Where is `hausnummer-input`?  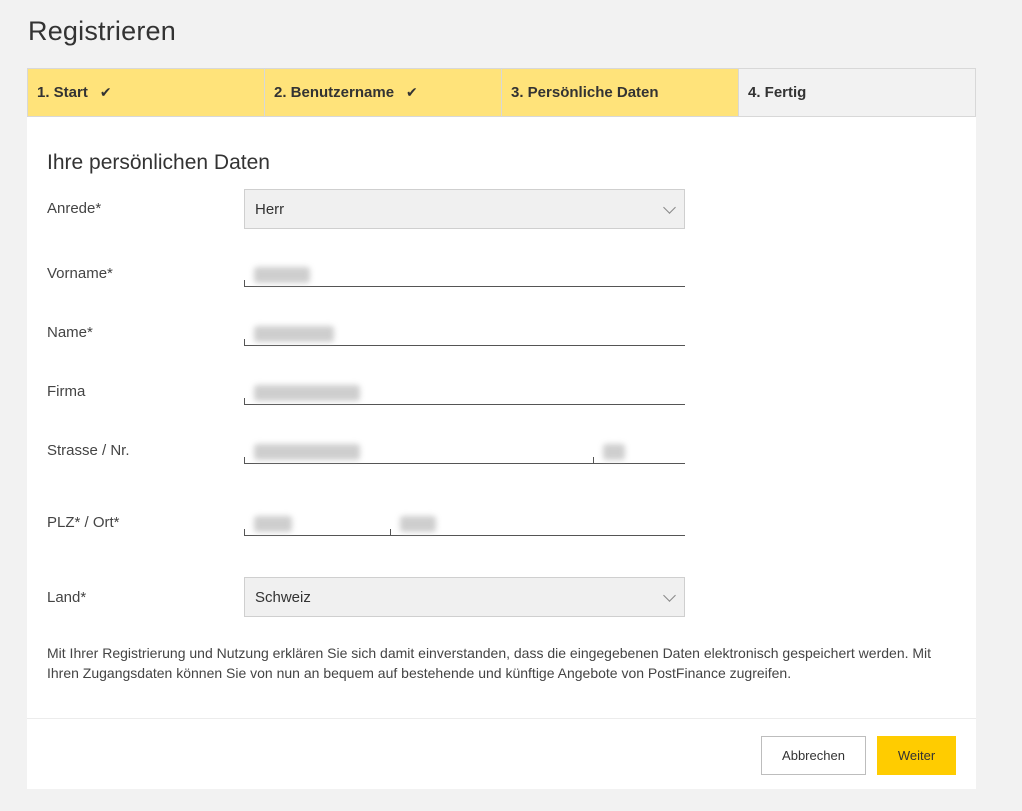 hausnummer-input is located at coordinates (639, 453).